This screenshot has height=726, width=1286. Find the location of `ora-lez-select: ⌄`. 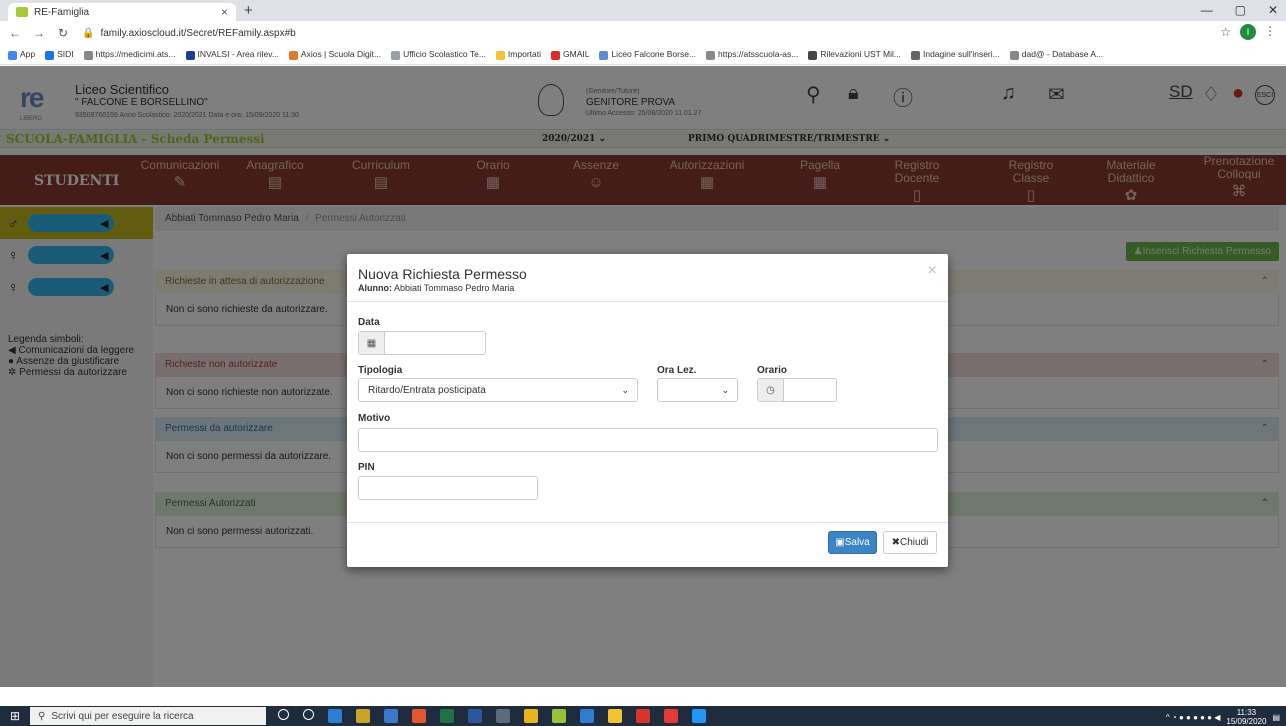

ora-lez-select: ⌄ is located at coordinates (697, 390).